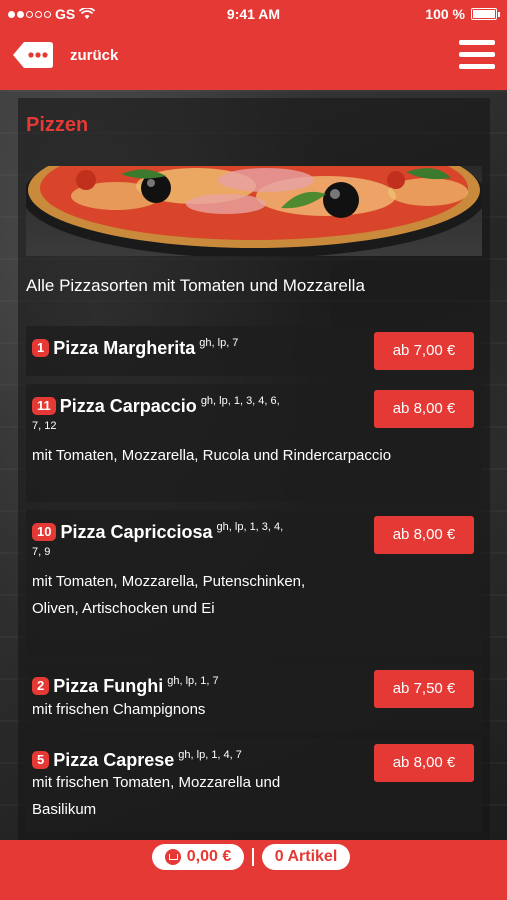 This screenshot has width=507, height=900. I want to click on price-button: ab 7,00 €, so click(424, 351).